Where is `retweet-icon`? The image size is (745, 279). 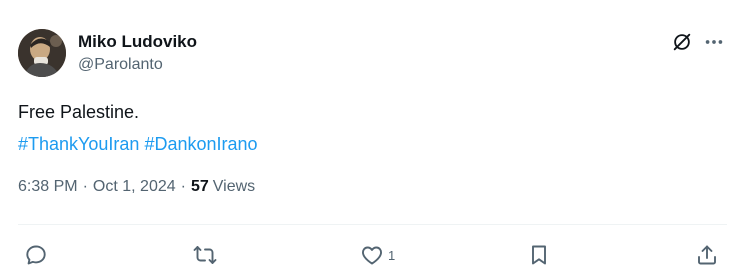
retweet-icon is located at coordinates (205, 255).